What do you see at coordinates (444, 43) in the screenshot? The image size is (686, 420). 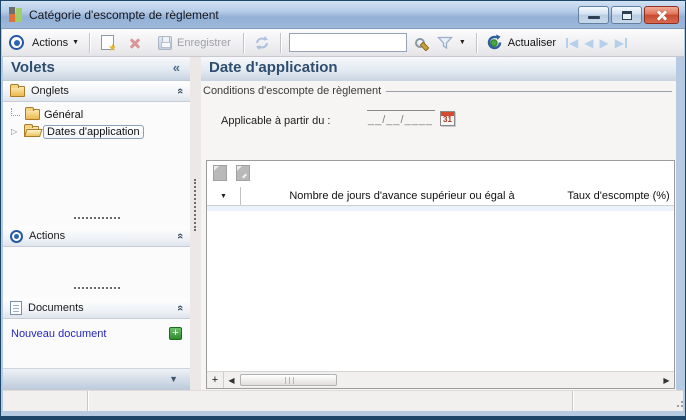 I see `filter-icon` at bounding box center [444, 43].